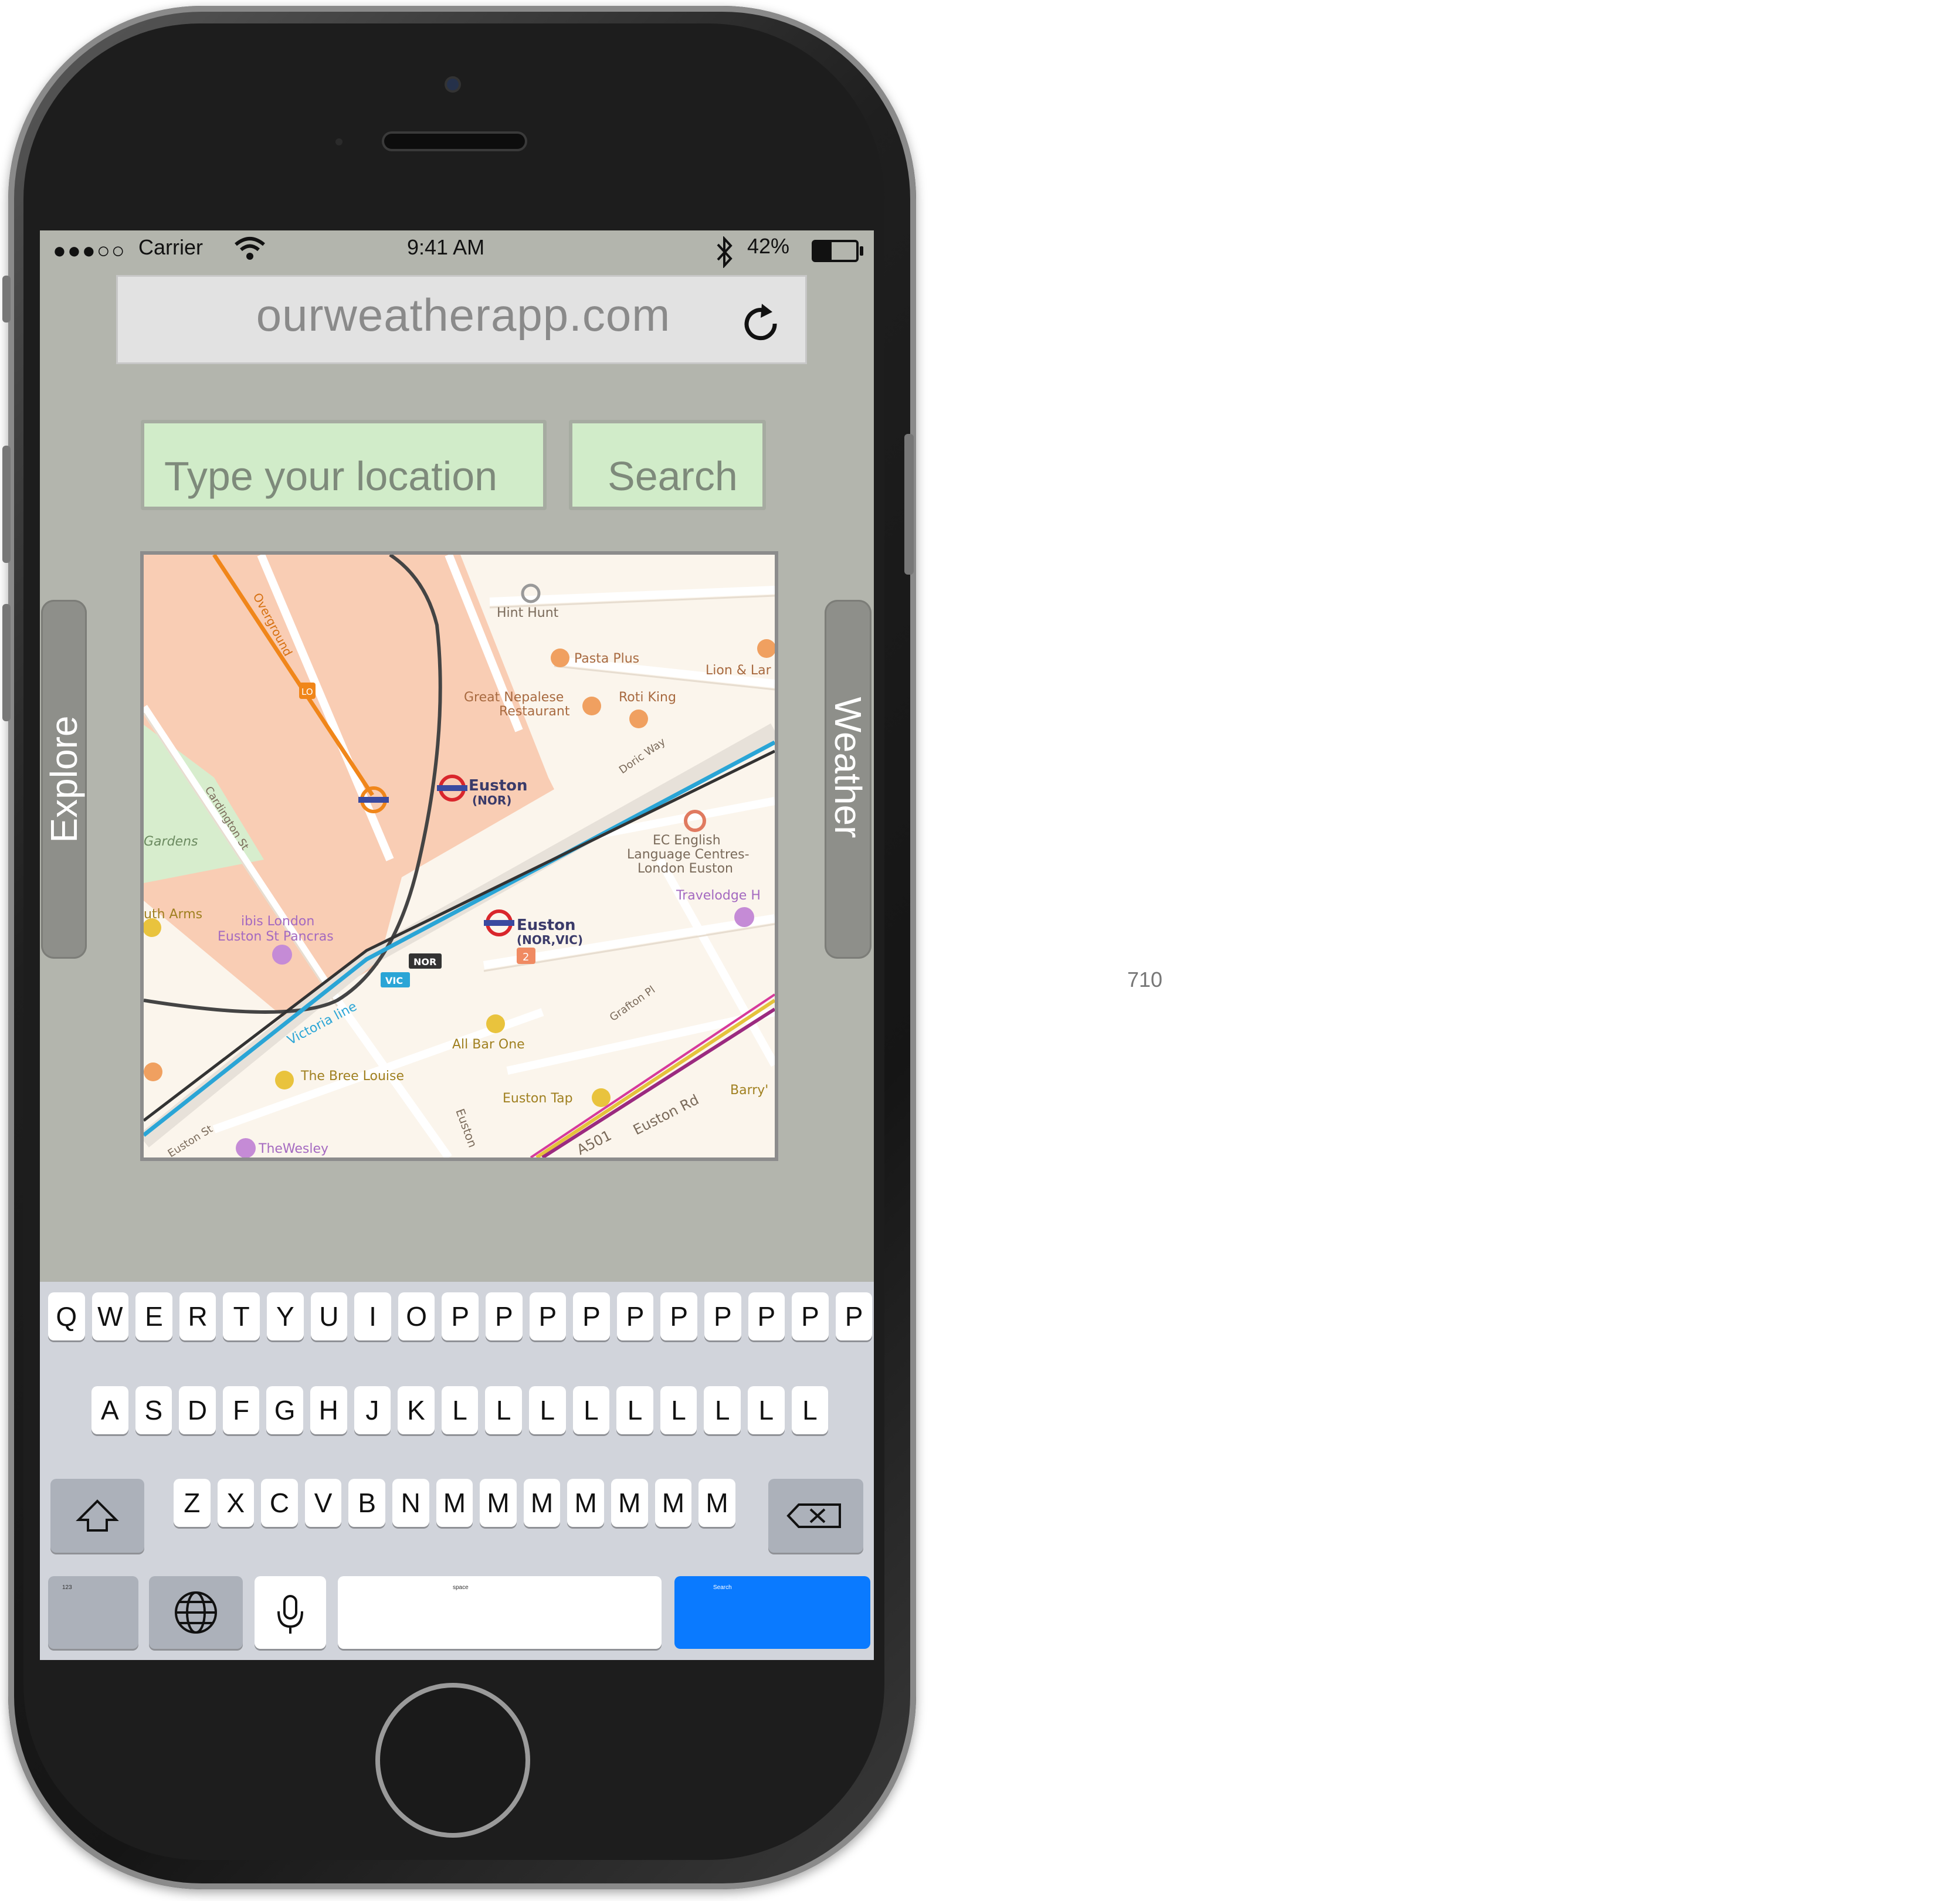 Image resolution: width=1960 pixels, height=1901 pixels. I want to click on map-label-great-nepalese-1: Great Nepalese, so click(514, 697).